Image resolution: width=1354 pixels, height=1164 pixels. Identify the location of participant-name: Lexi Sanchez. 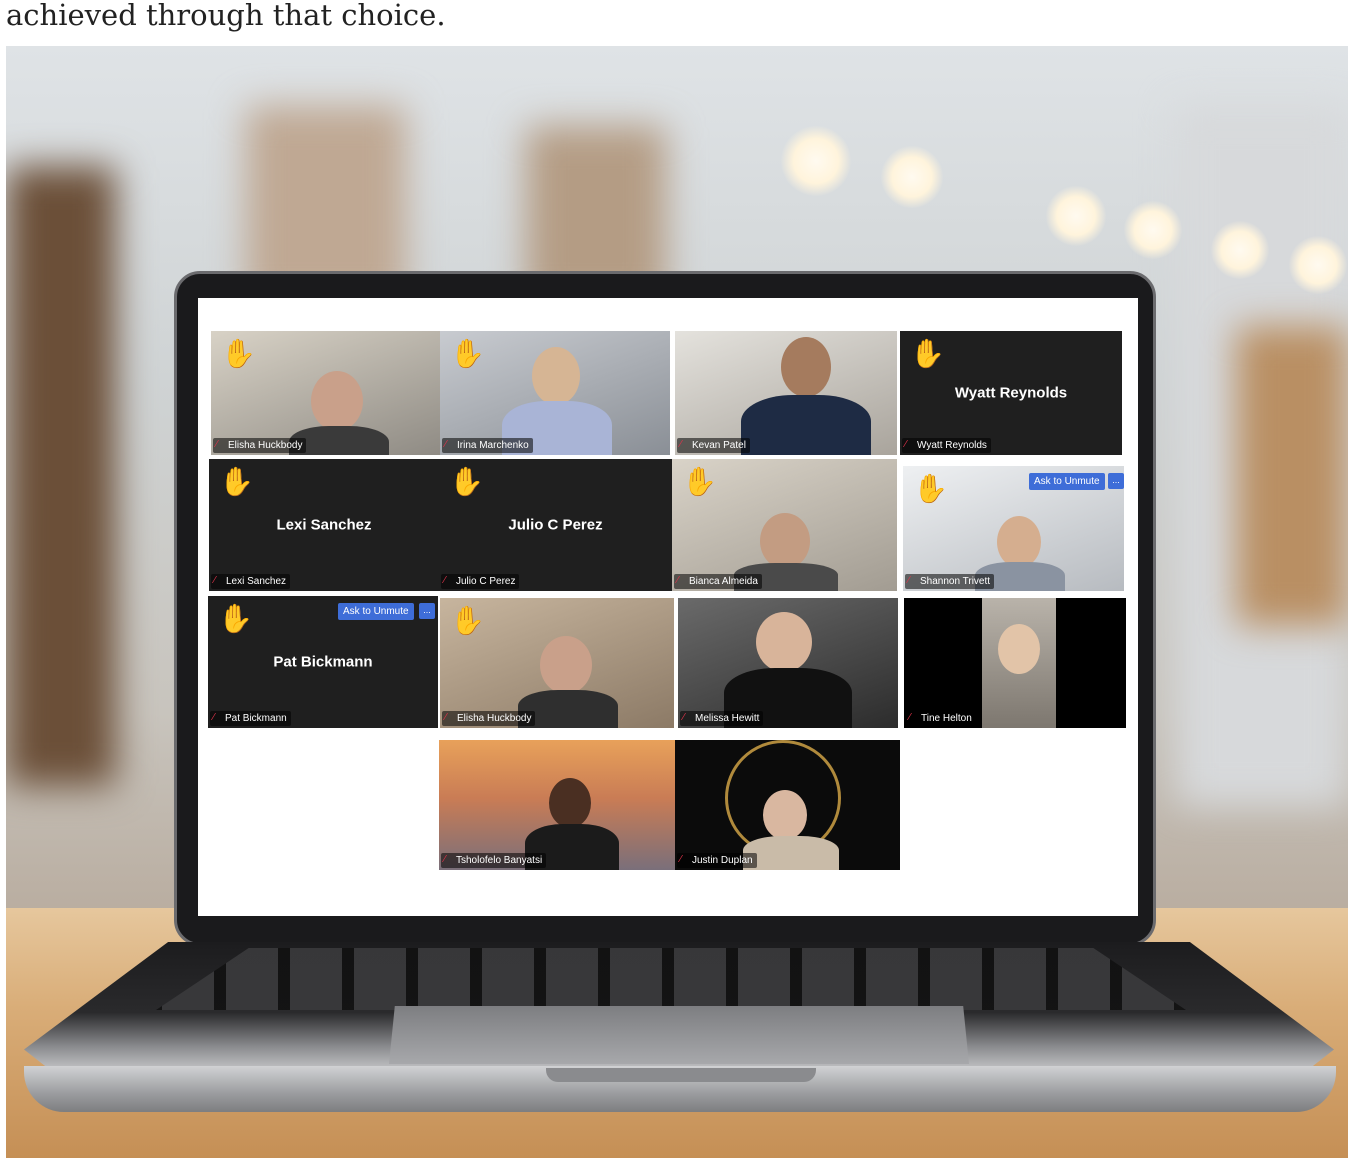
(256, 581).